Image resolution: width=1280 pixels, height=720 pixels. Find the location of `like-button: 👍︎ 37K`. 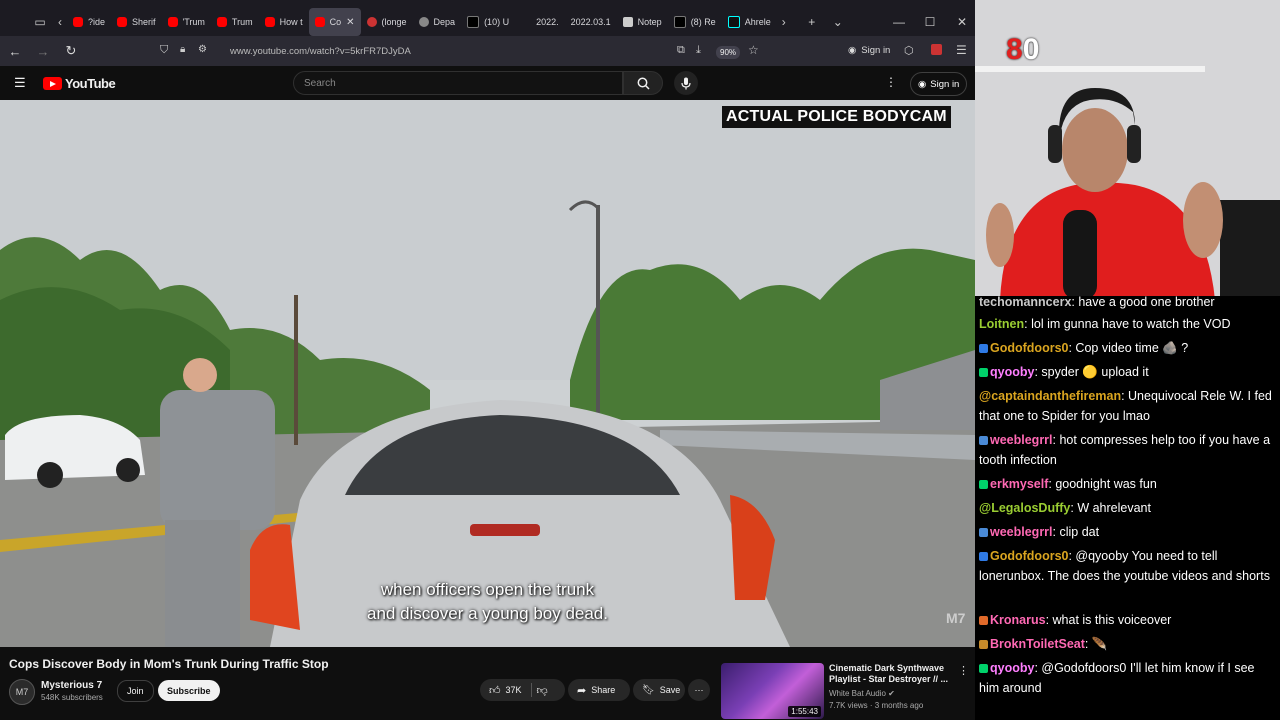

like-button: 👍︎ 37K is located at coordinates (505, 690).